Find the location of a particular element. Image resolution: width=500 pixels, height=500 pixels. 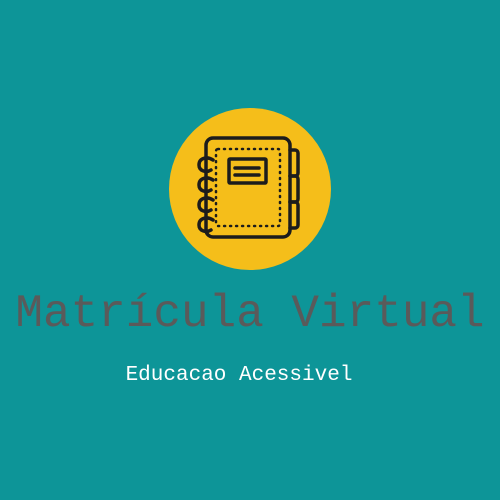

logo-circle is located at coordinates (250, 189).